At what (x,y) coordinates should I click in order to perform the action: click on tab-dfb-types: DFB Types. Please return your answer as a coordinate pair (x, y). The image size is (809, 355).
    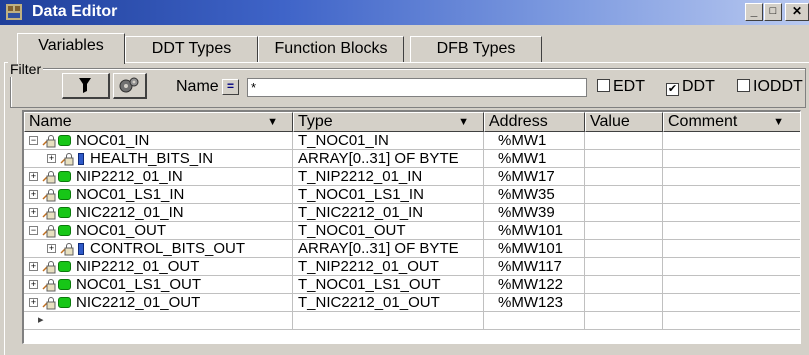
    Looking at the image, I should click on (476, 49).